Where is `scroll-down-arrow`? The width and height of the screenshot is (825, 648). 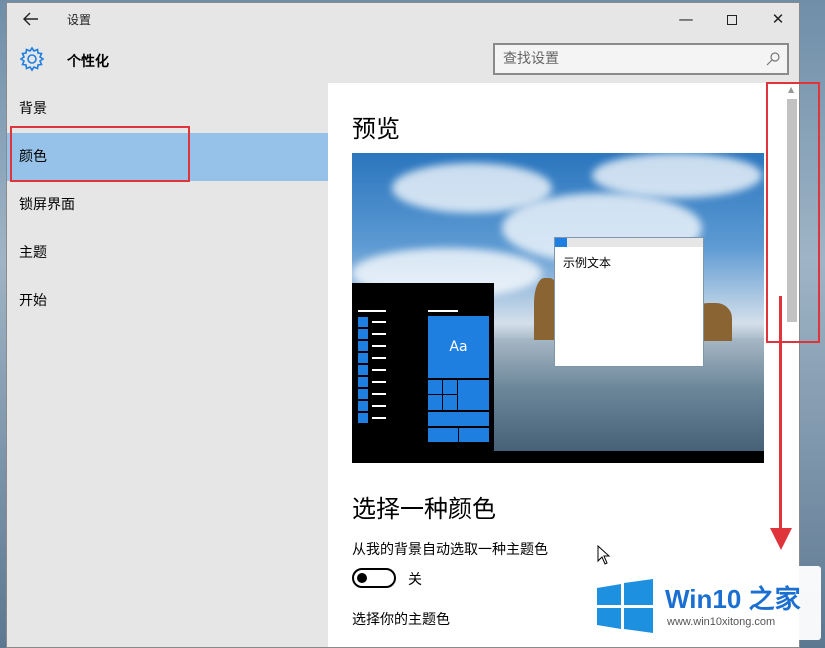 scroll-down-arrow is located at coordinates (780, 412).